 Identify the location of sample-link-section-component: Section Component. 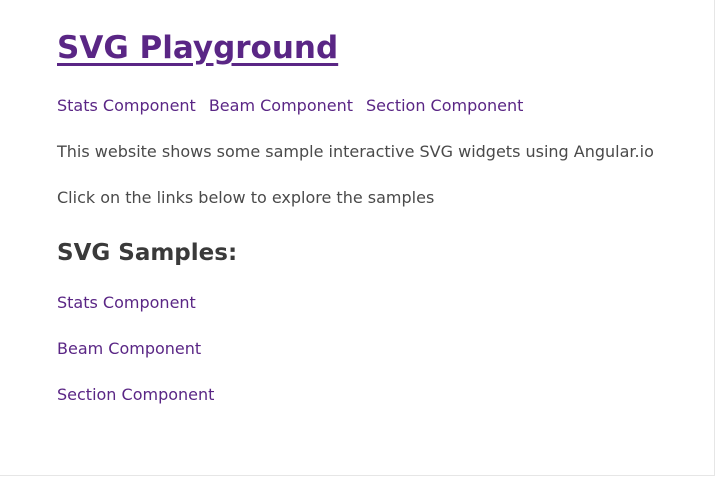
(135, 394).